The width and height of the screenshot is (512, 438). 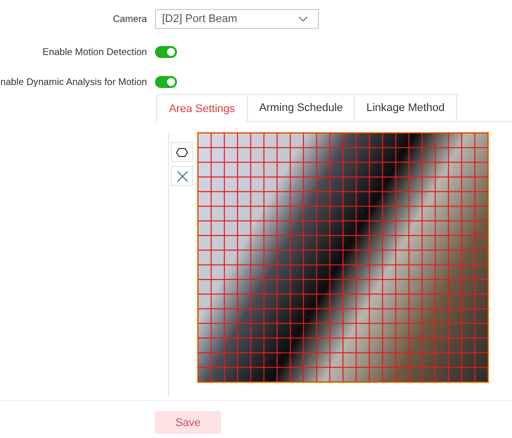 What do you see at coordinates (73, 82) in the screenshot?
I see `toggle-label: nable Dynamic Analysis for Motion` at bounding box center [73, 82].